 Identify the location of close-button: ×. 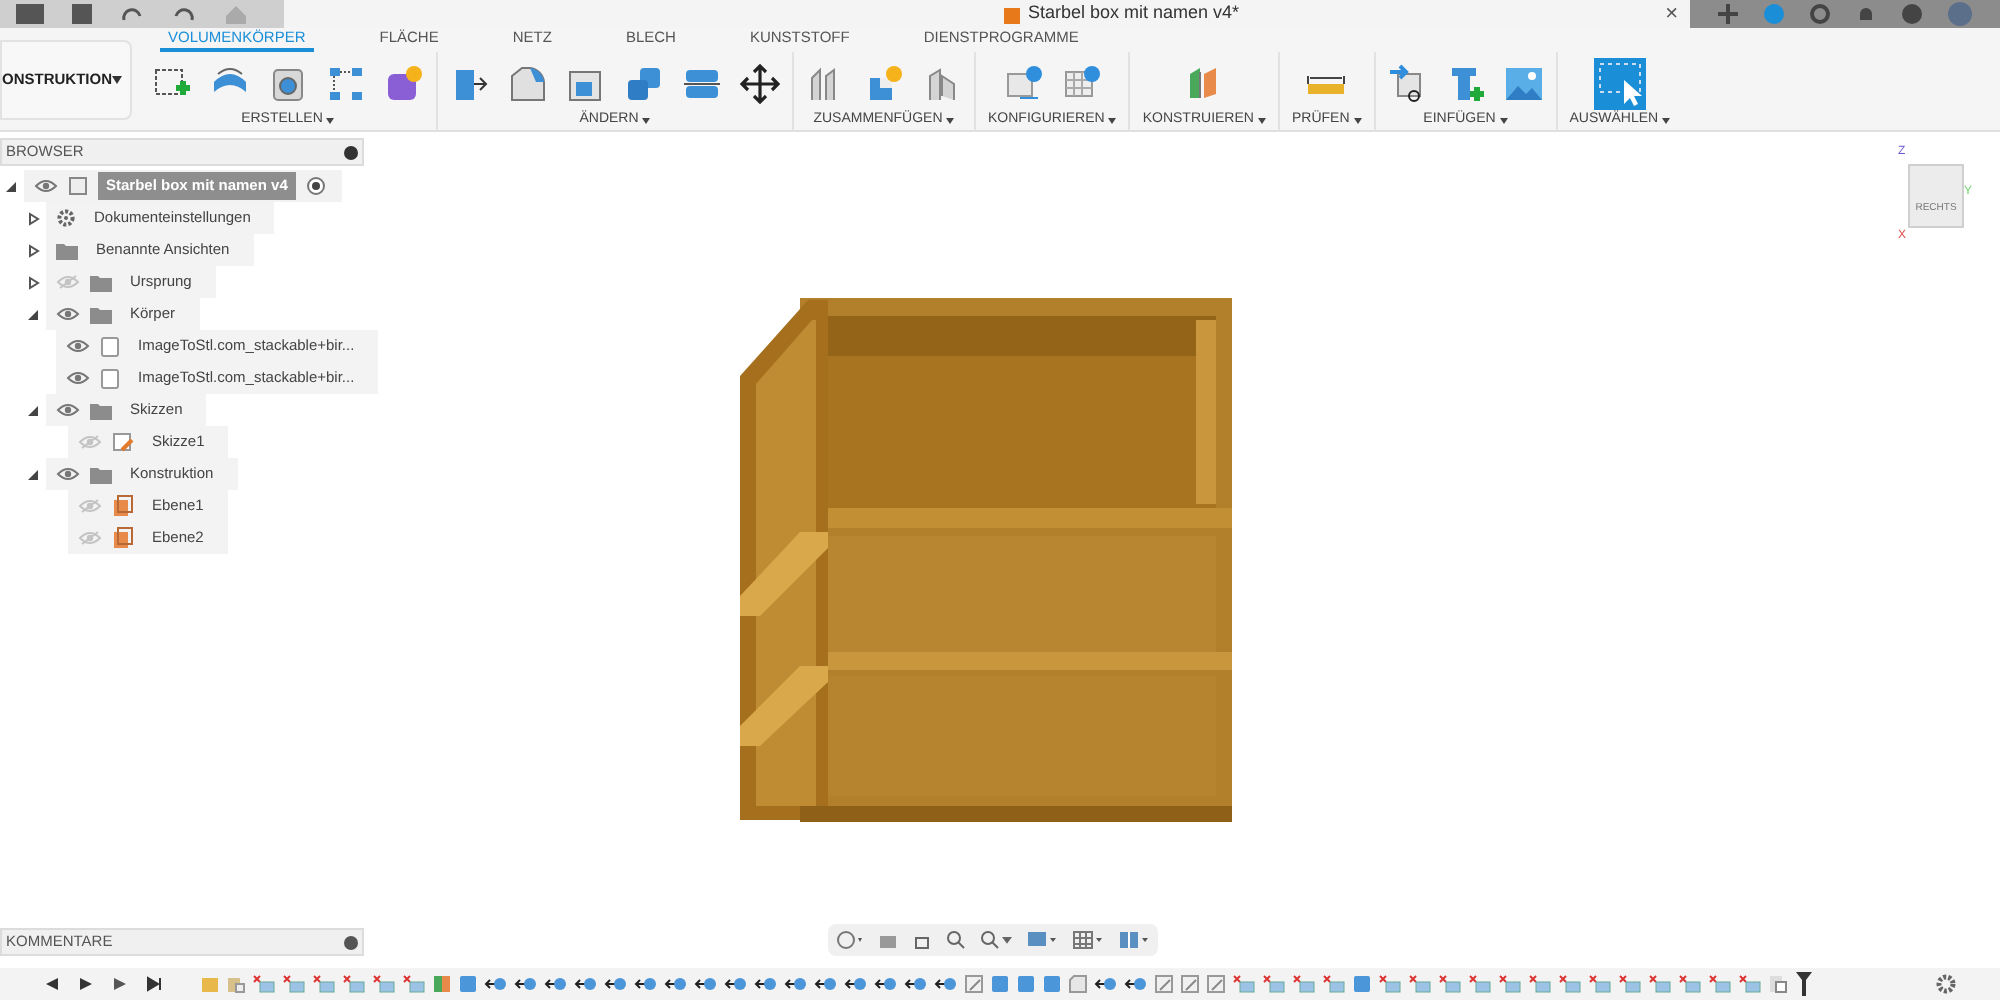
(1671, 14).